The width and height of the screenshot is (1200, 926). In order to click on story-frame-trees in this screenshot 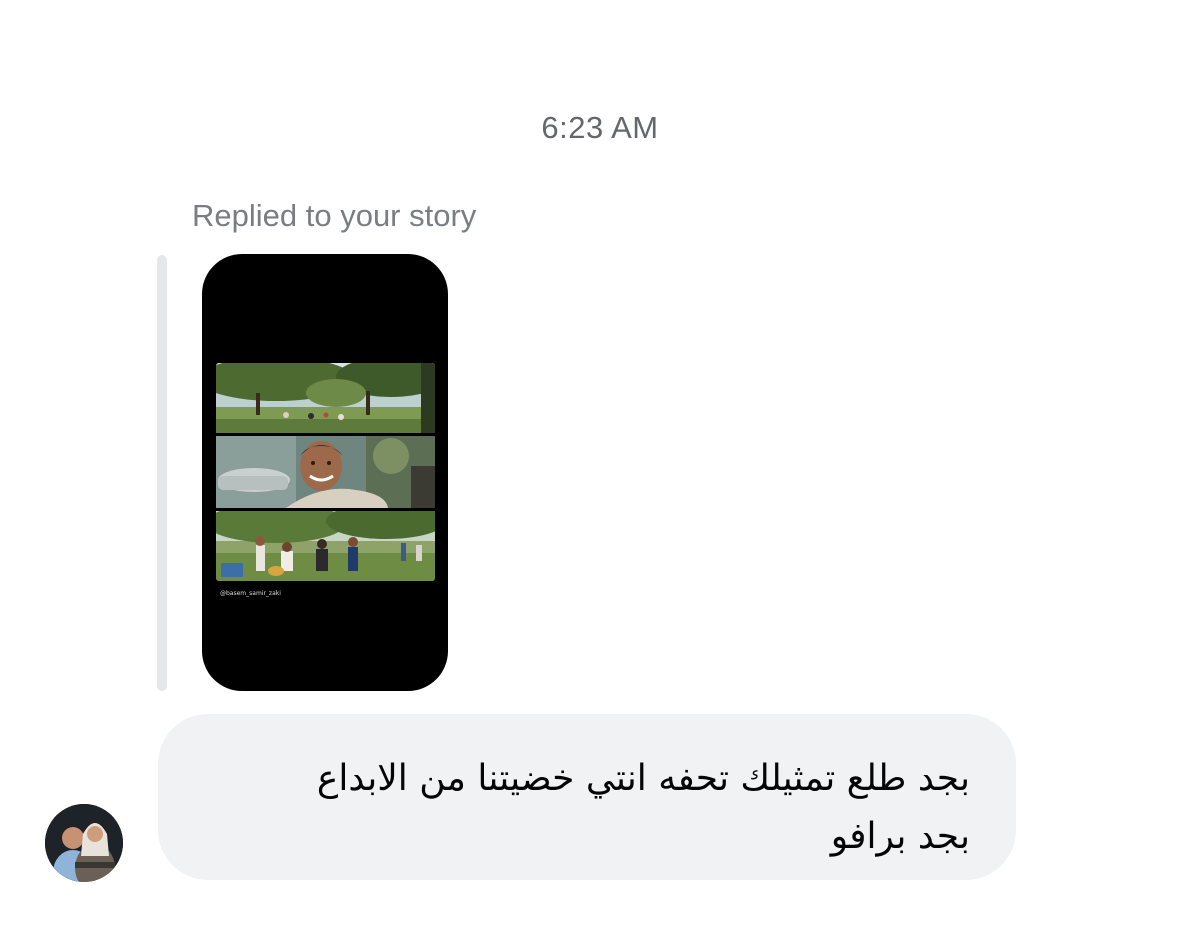, I will do `click(325, 398)`.